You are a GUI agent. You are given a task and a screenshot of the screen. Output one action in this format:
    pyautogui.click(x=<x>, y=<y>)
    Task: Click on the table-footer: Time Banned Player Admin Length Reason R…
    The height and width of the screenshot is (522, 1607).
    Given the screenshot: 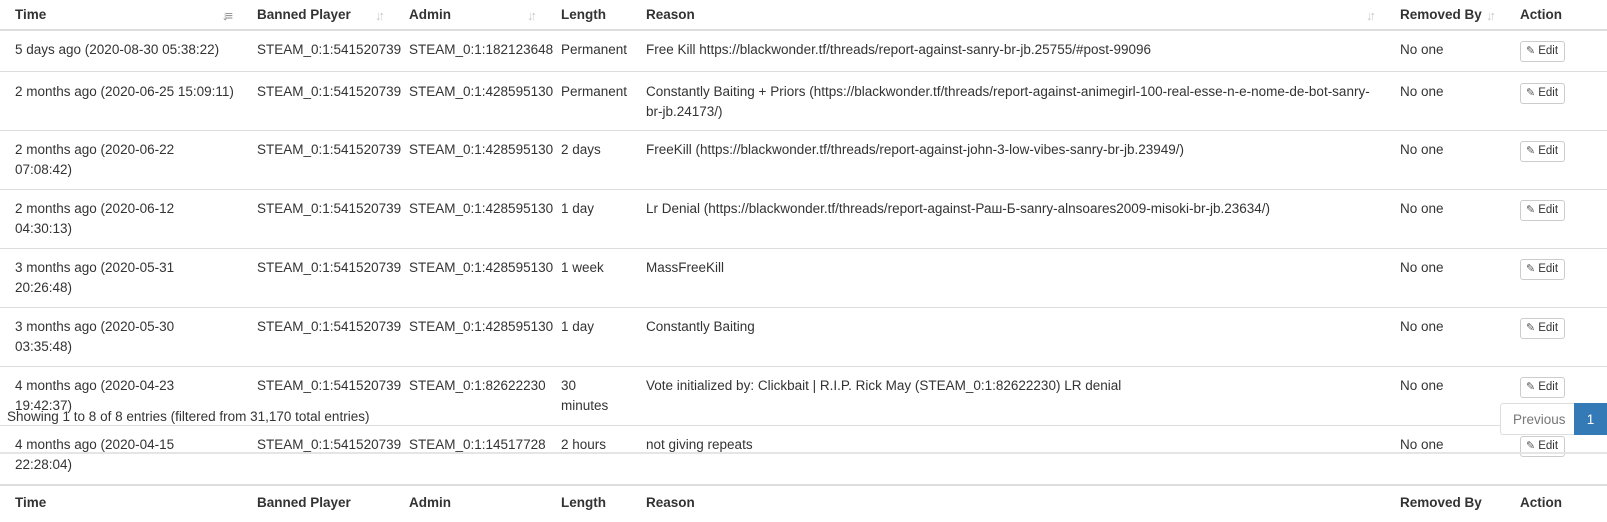 What is the action you would take?
    pyautogui.click(x=803, y=503)
    